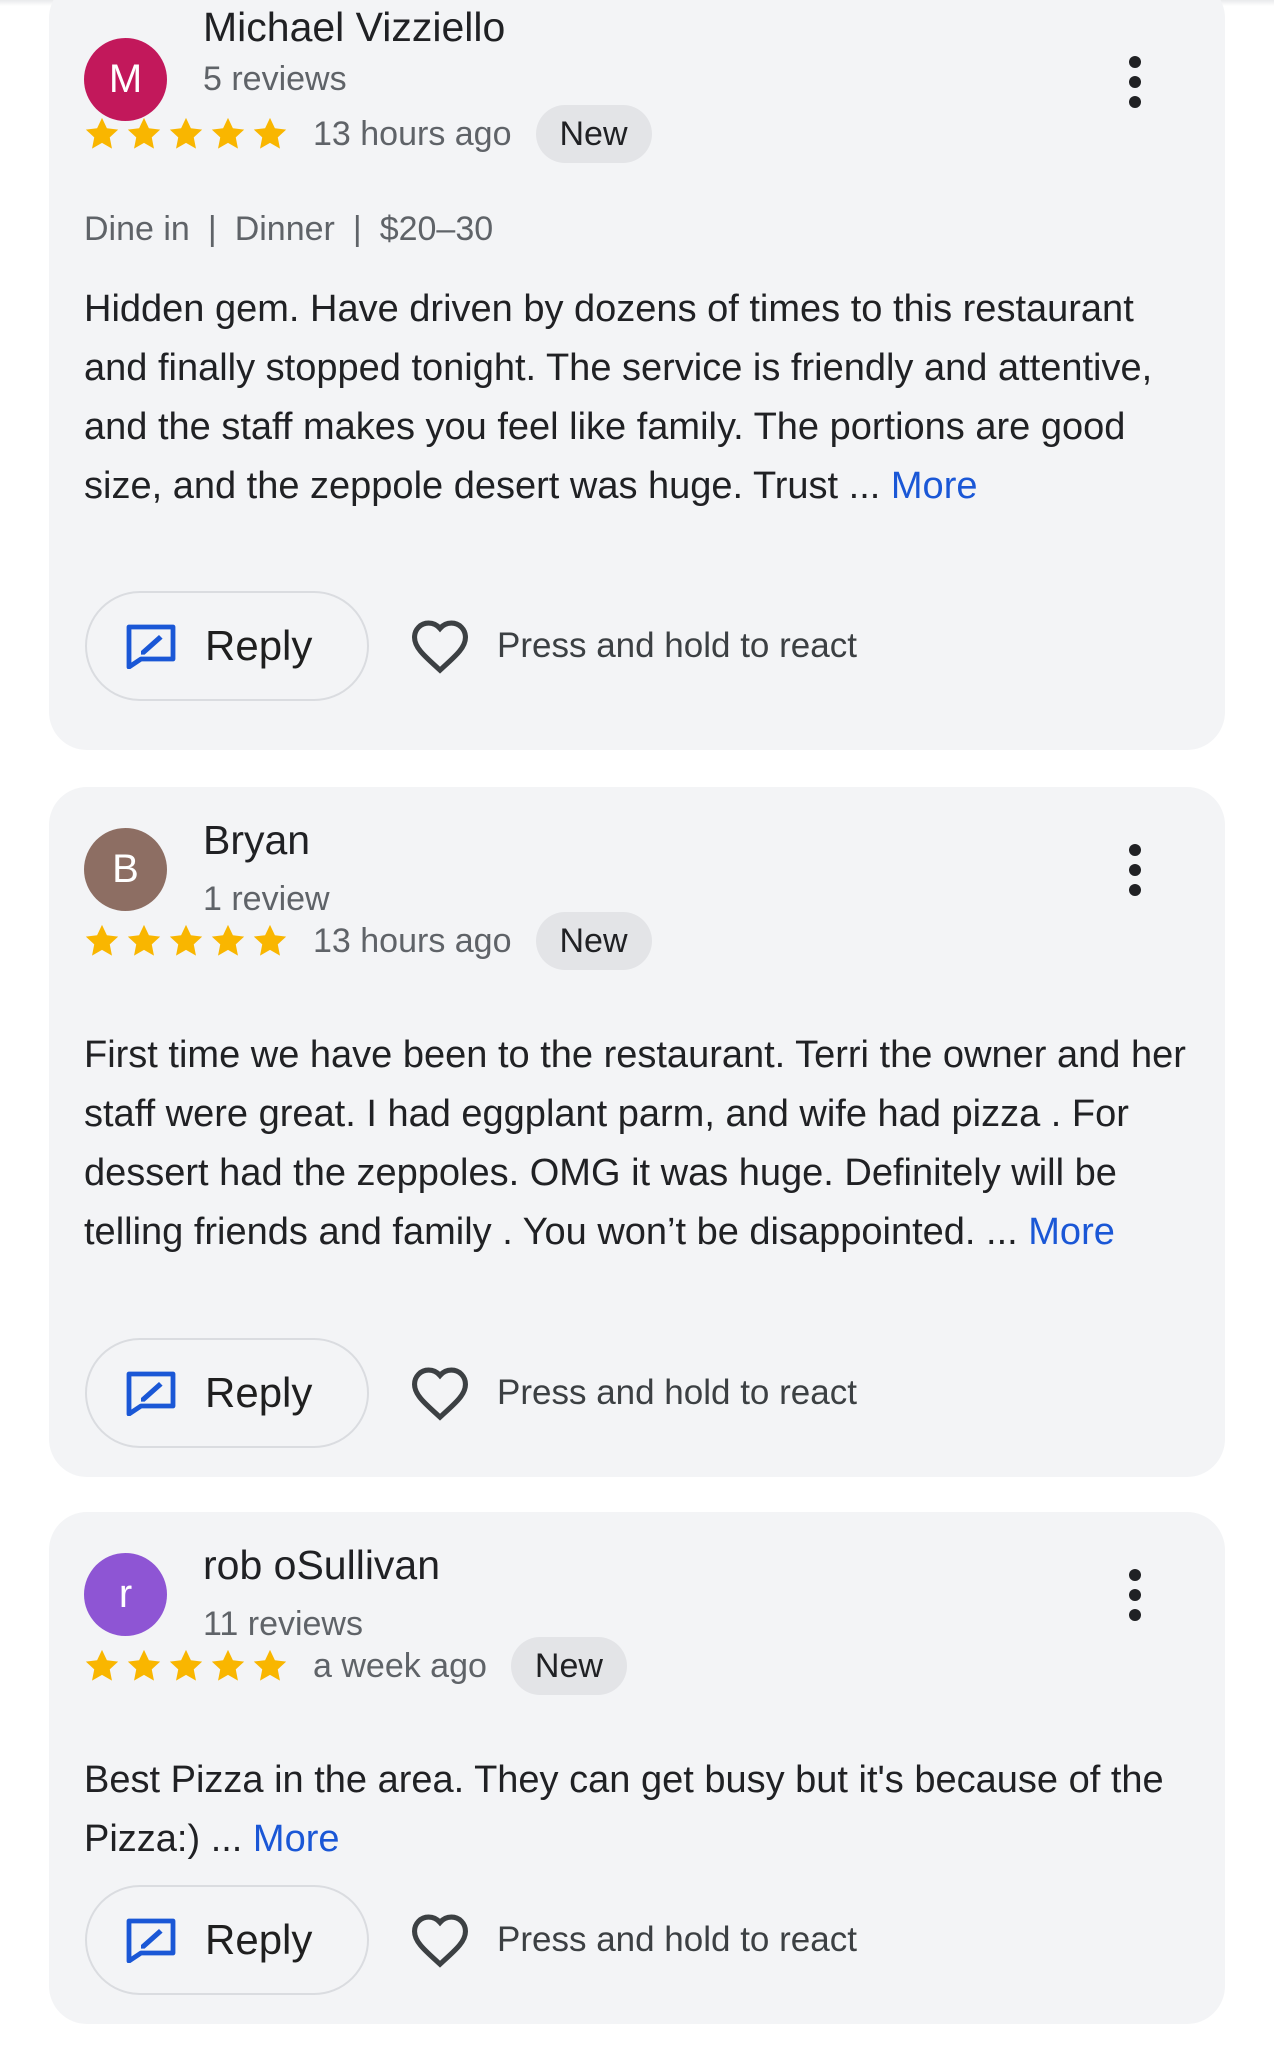 The image size is (1274, 2048). I want to click on avatar: r, so click(125, 1594).